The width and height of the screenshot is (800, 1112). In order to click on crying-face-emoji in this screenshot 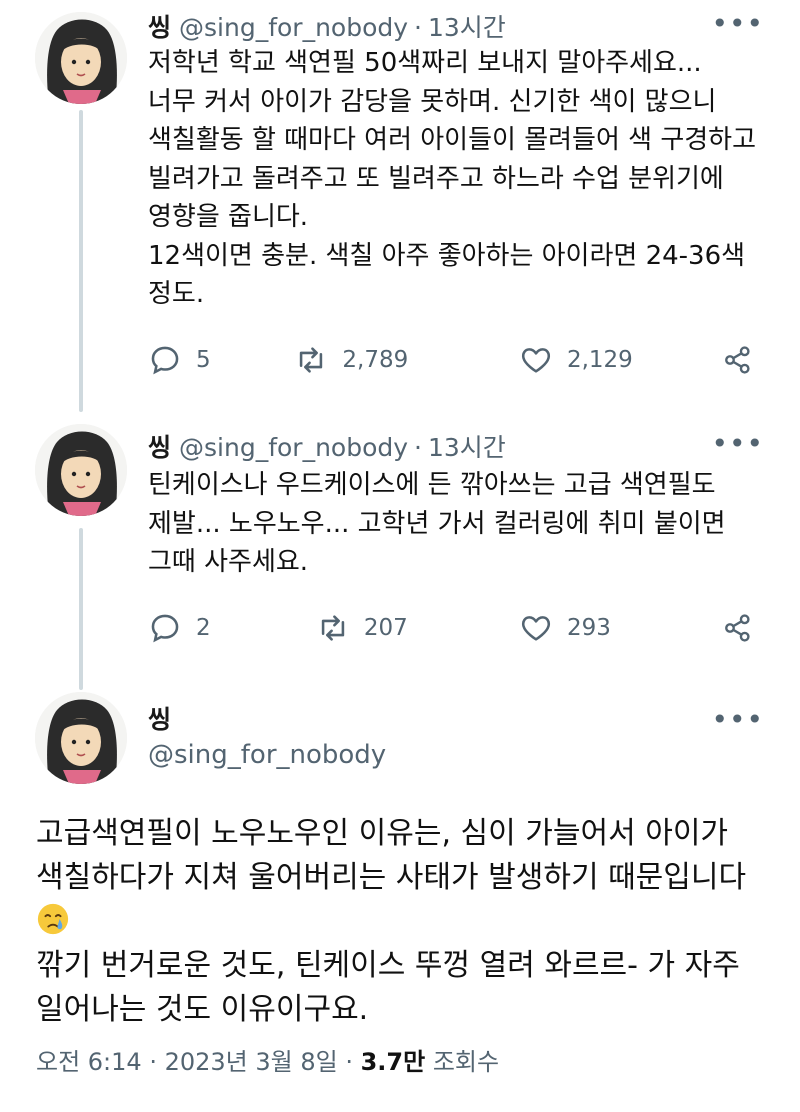, I will do `click(53, 919)`.